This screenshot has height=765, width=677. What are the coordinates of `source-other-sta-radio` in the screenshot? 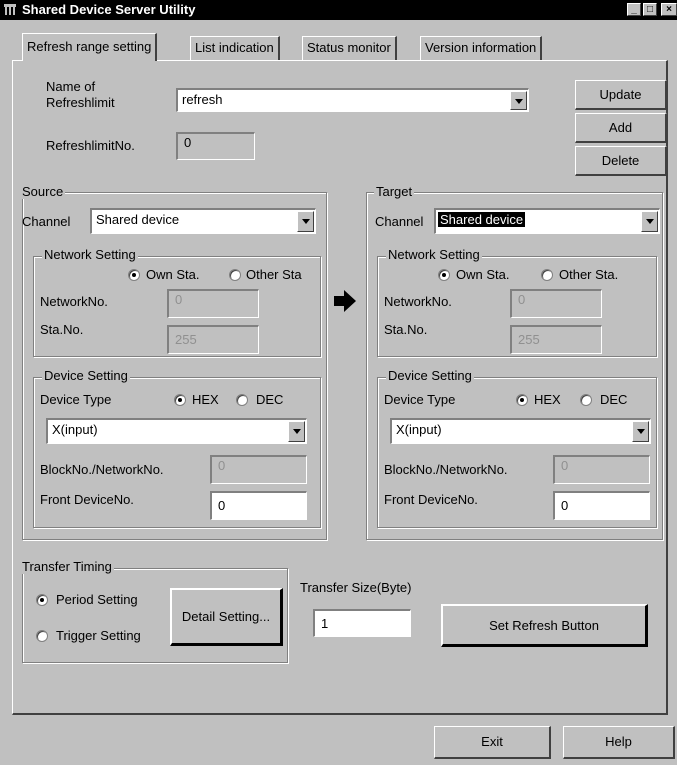 It's located at (235, 275).